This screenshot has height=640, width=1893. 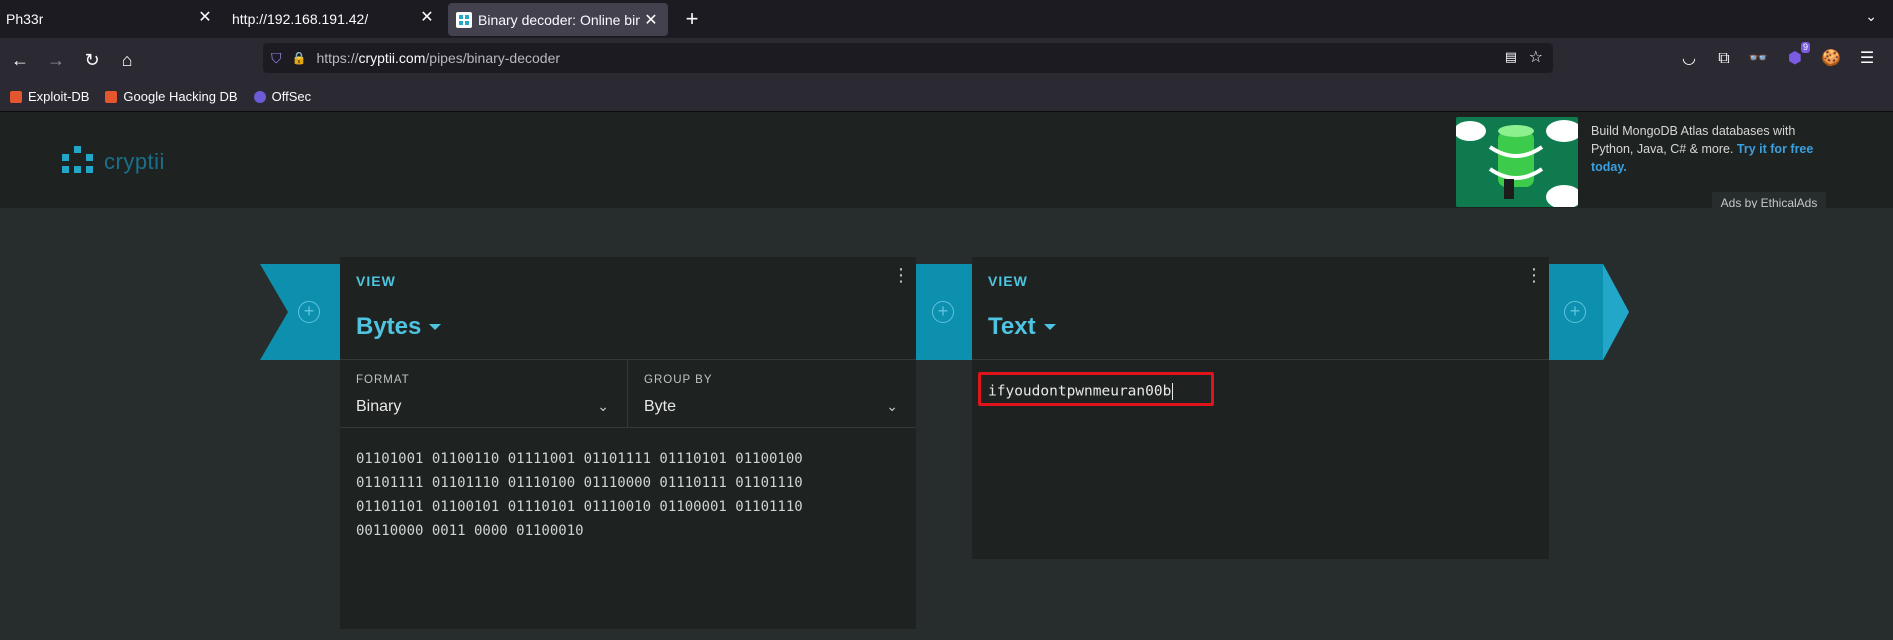 I want to click on lock-icon: 🔒, so click(x=299, y=58).